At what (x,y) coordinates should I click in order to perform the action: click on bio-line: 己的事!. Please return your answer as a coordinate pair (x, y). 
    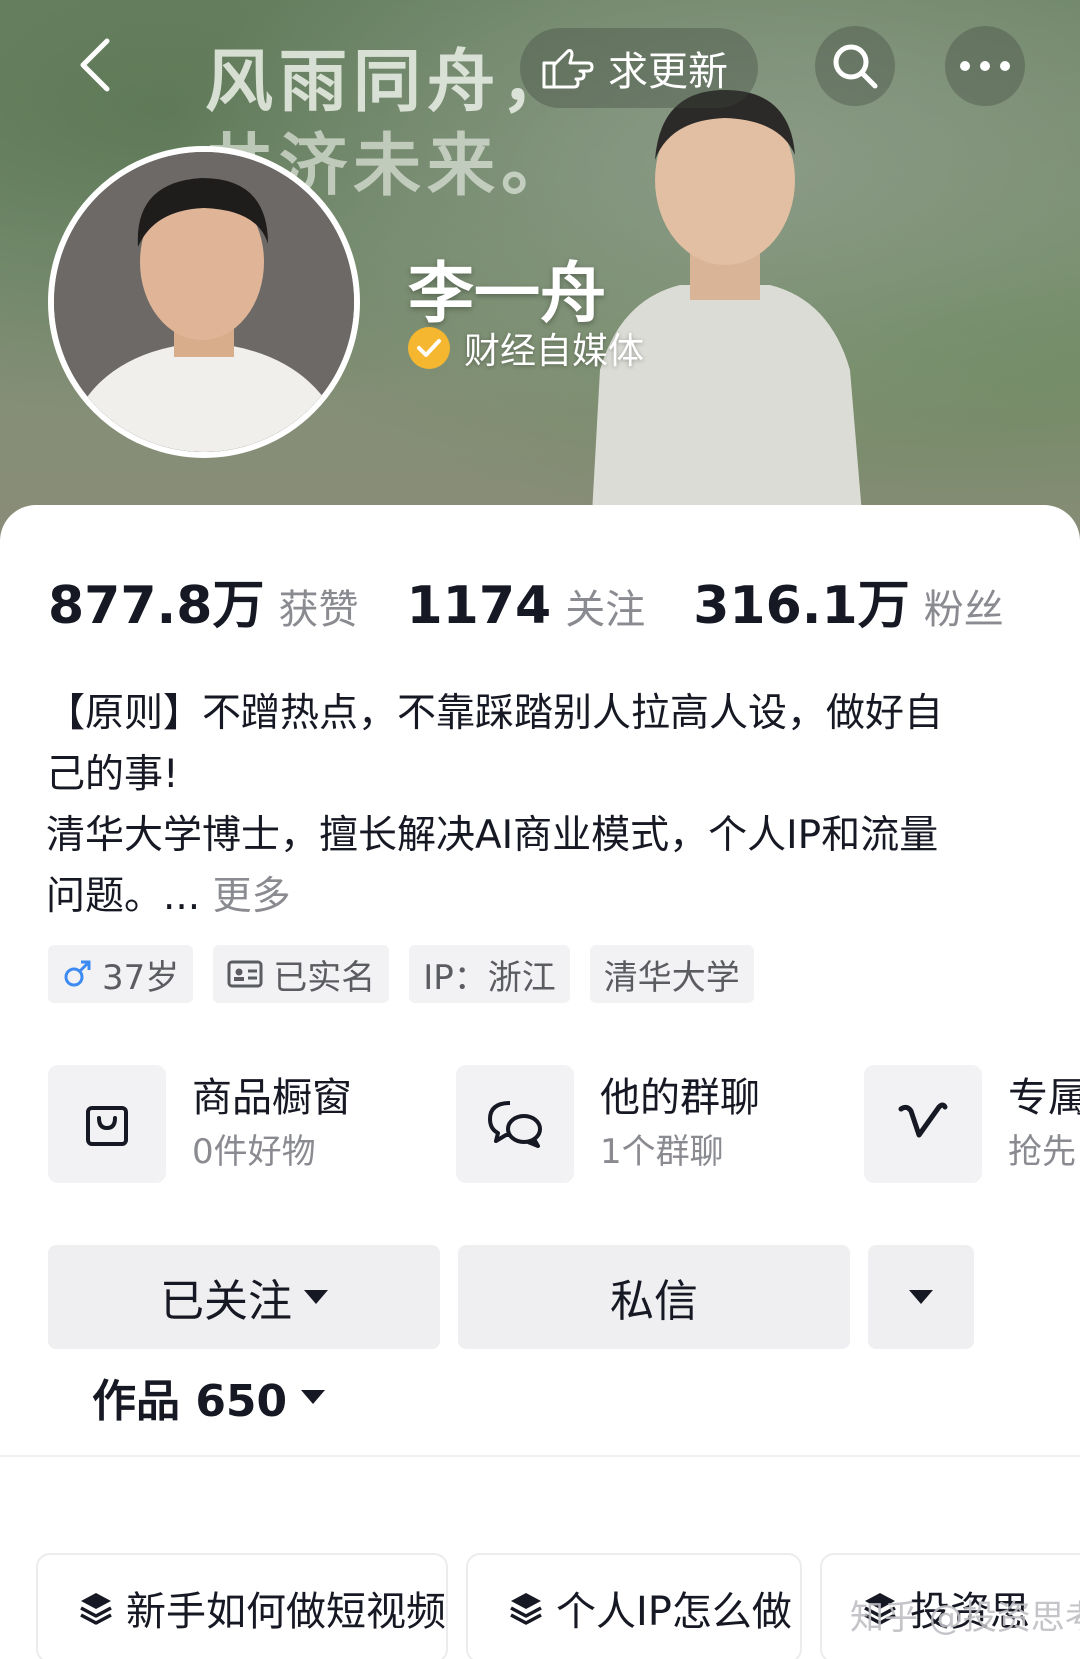
    Looking at the image, I should click on (112, 774).